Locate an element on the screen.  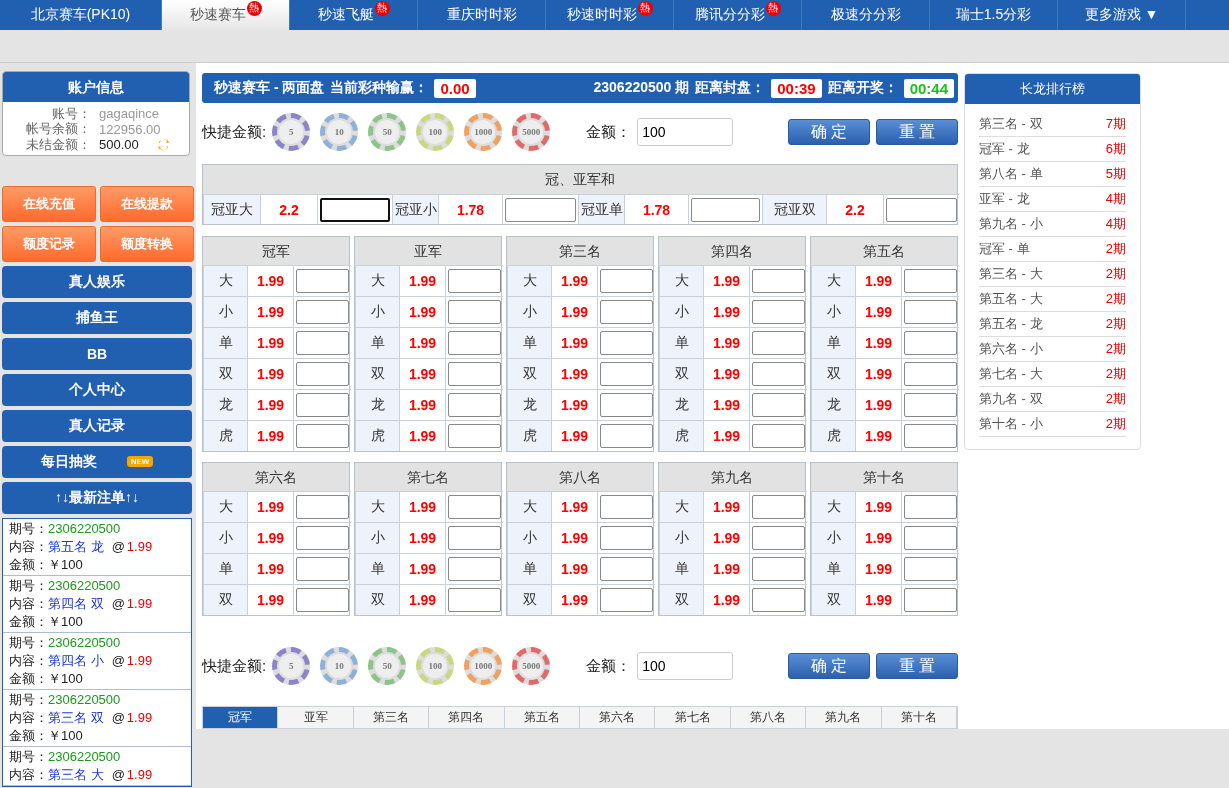
position-tab: 亚军 is located at coordinates (316, 717).